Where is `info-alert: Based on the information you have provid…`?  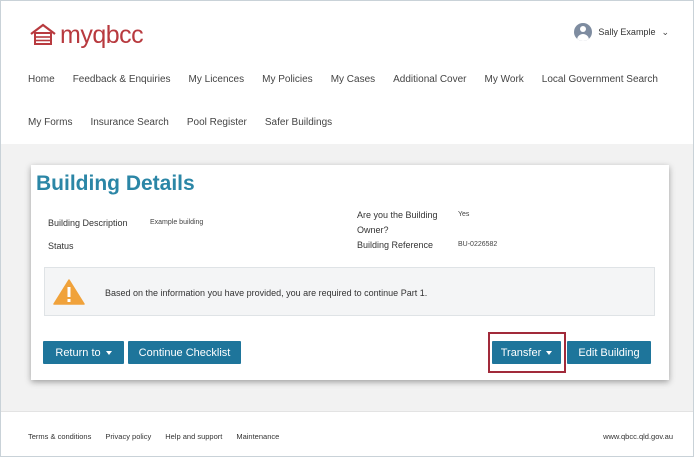 info-alert: Based on the information you have provid… is located at coordinates (349, 291).